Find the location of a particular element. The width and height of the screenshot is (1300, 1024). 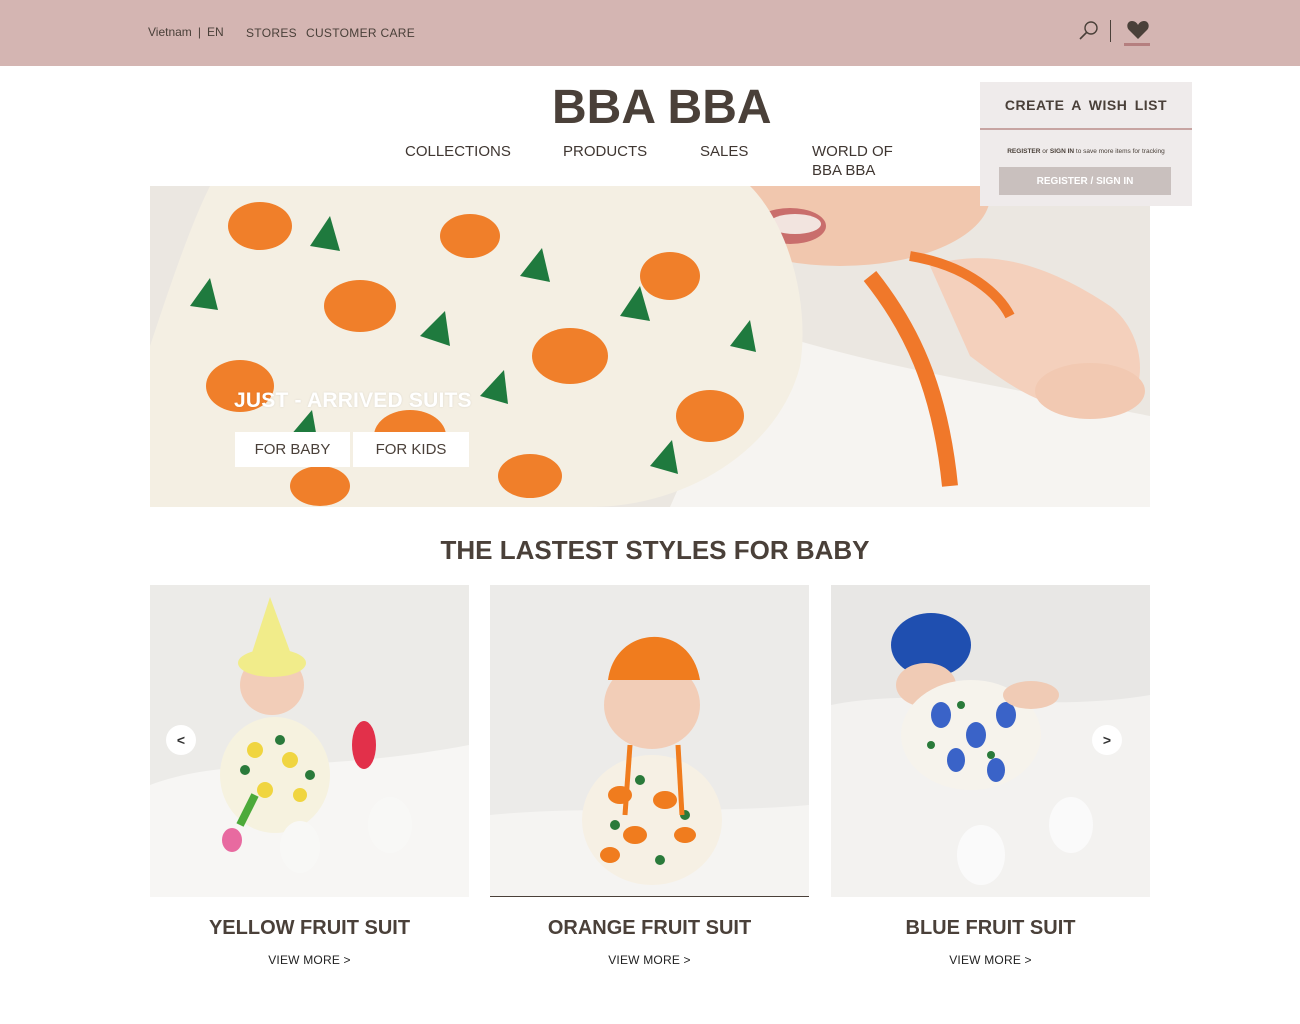

signin-word: SIGN IN is located at coordinates (1062, 151).